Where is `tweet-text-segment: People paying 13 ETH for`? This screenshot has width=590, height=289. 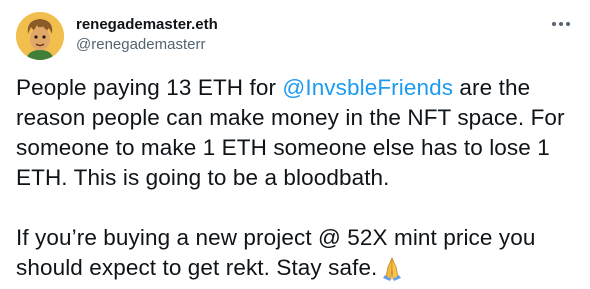 tweet-text-segment: People paying 13 ETH for is located at coordinates (149, 87).